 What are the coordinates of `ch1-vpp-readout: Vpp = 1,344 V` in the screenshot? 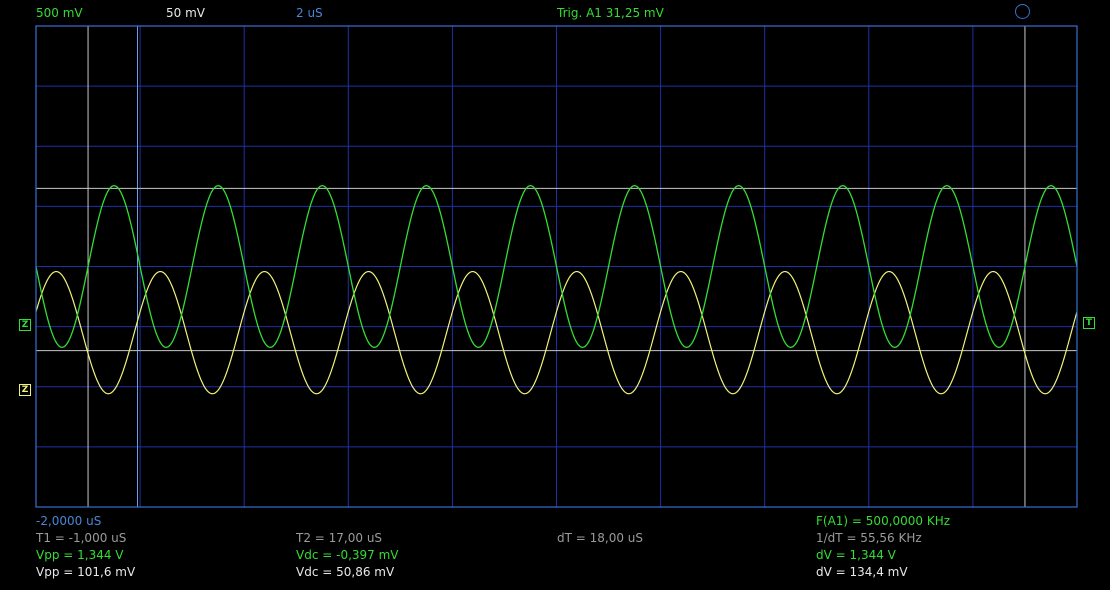 It's located at (80, 555).